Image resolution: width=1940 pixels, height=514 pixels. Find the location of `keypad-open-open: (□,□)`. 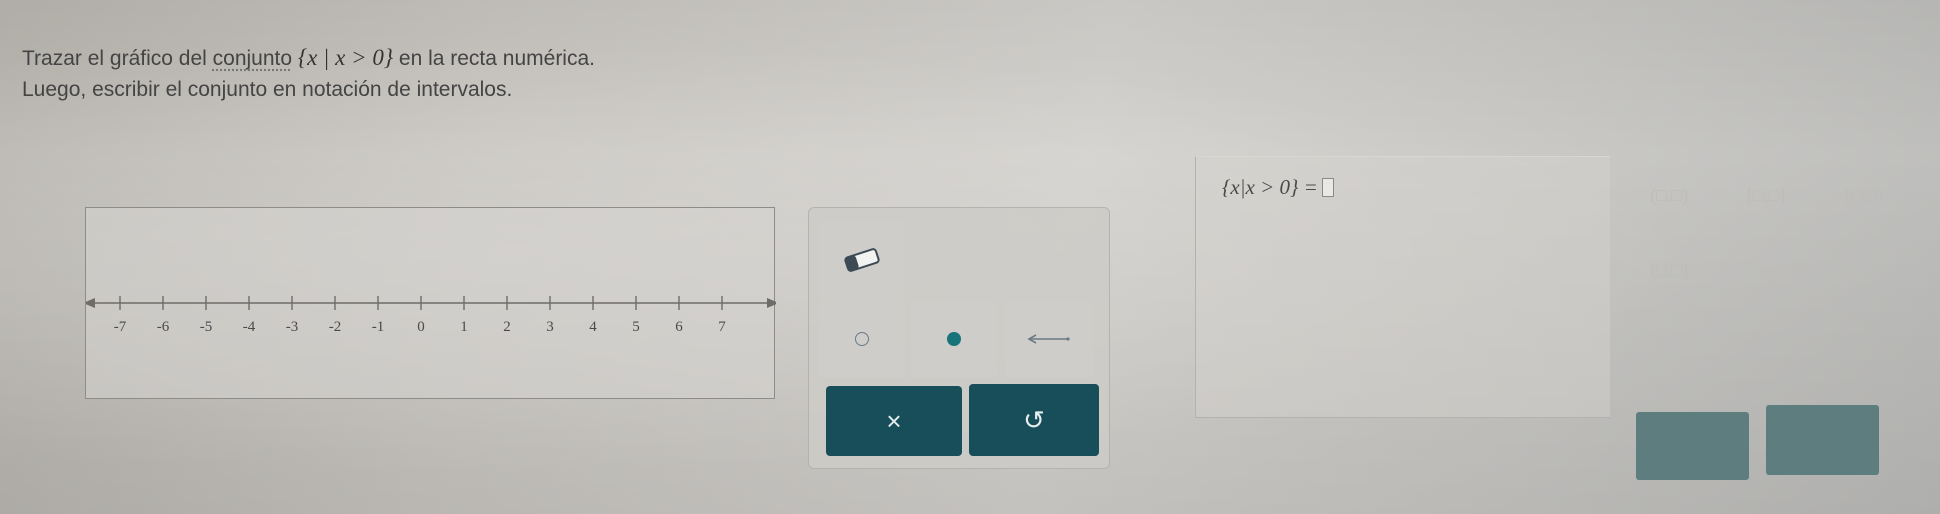

keypad-open-open: (□,□) is located at coordinates (1669, 195).